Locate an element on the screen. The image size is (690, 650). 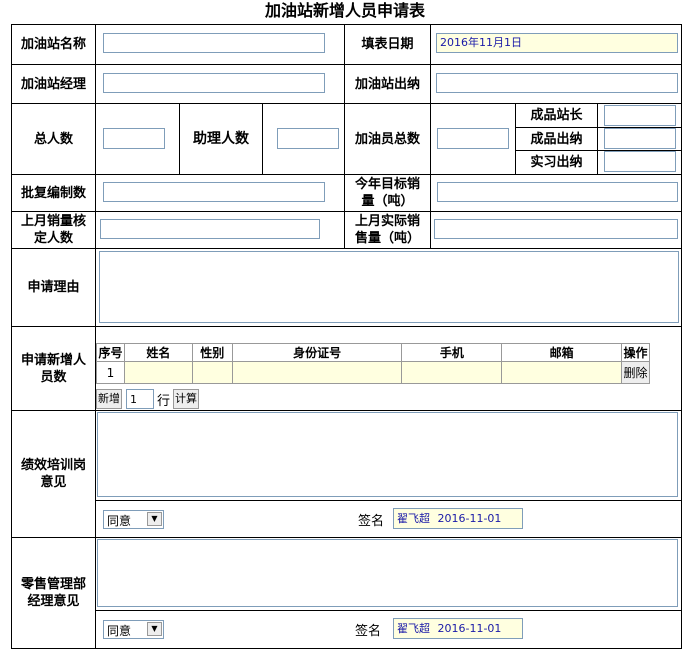
retail-sign-date: 2016-11-01 is located at coordinates (469, 628).